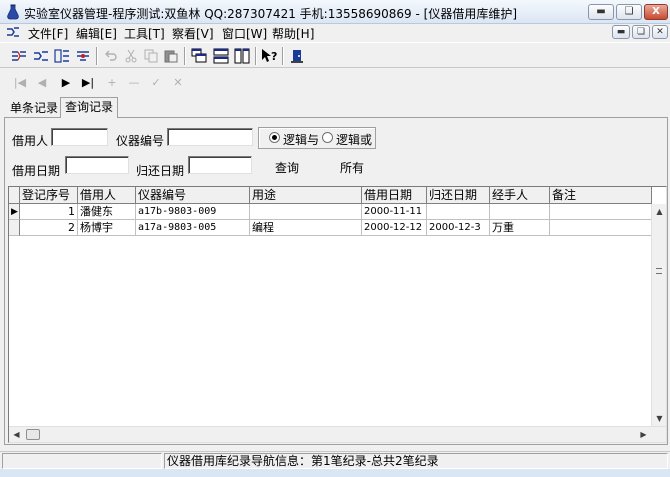 The width and height of the screenshot is (670, 477). What do you see at coordinates (193, 195) in the screenshot?
I see `column-header: 仪器编号` at bounding box center [193, 195].